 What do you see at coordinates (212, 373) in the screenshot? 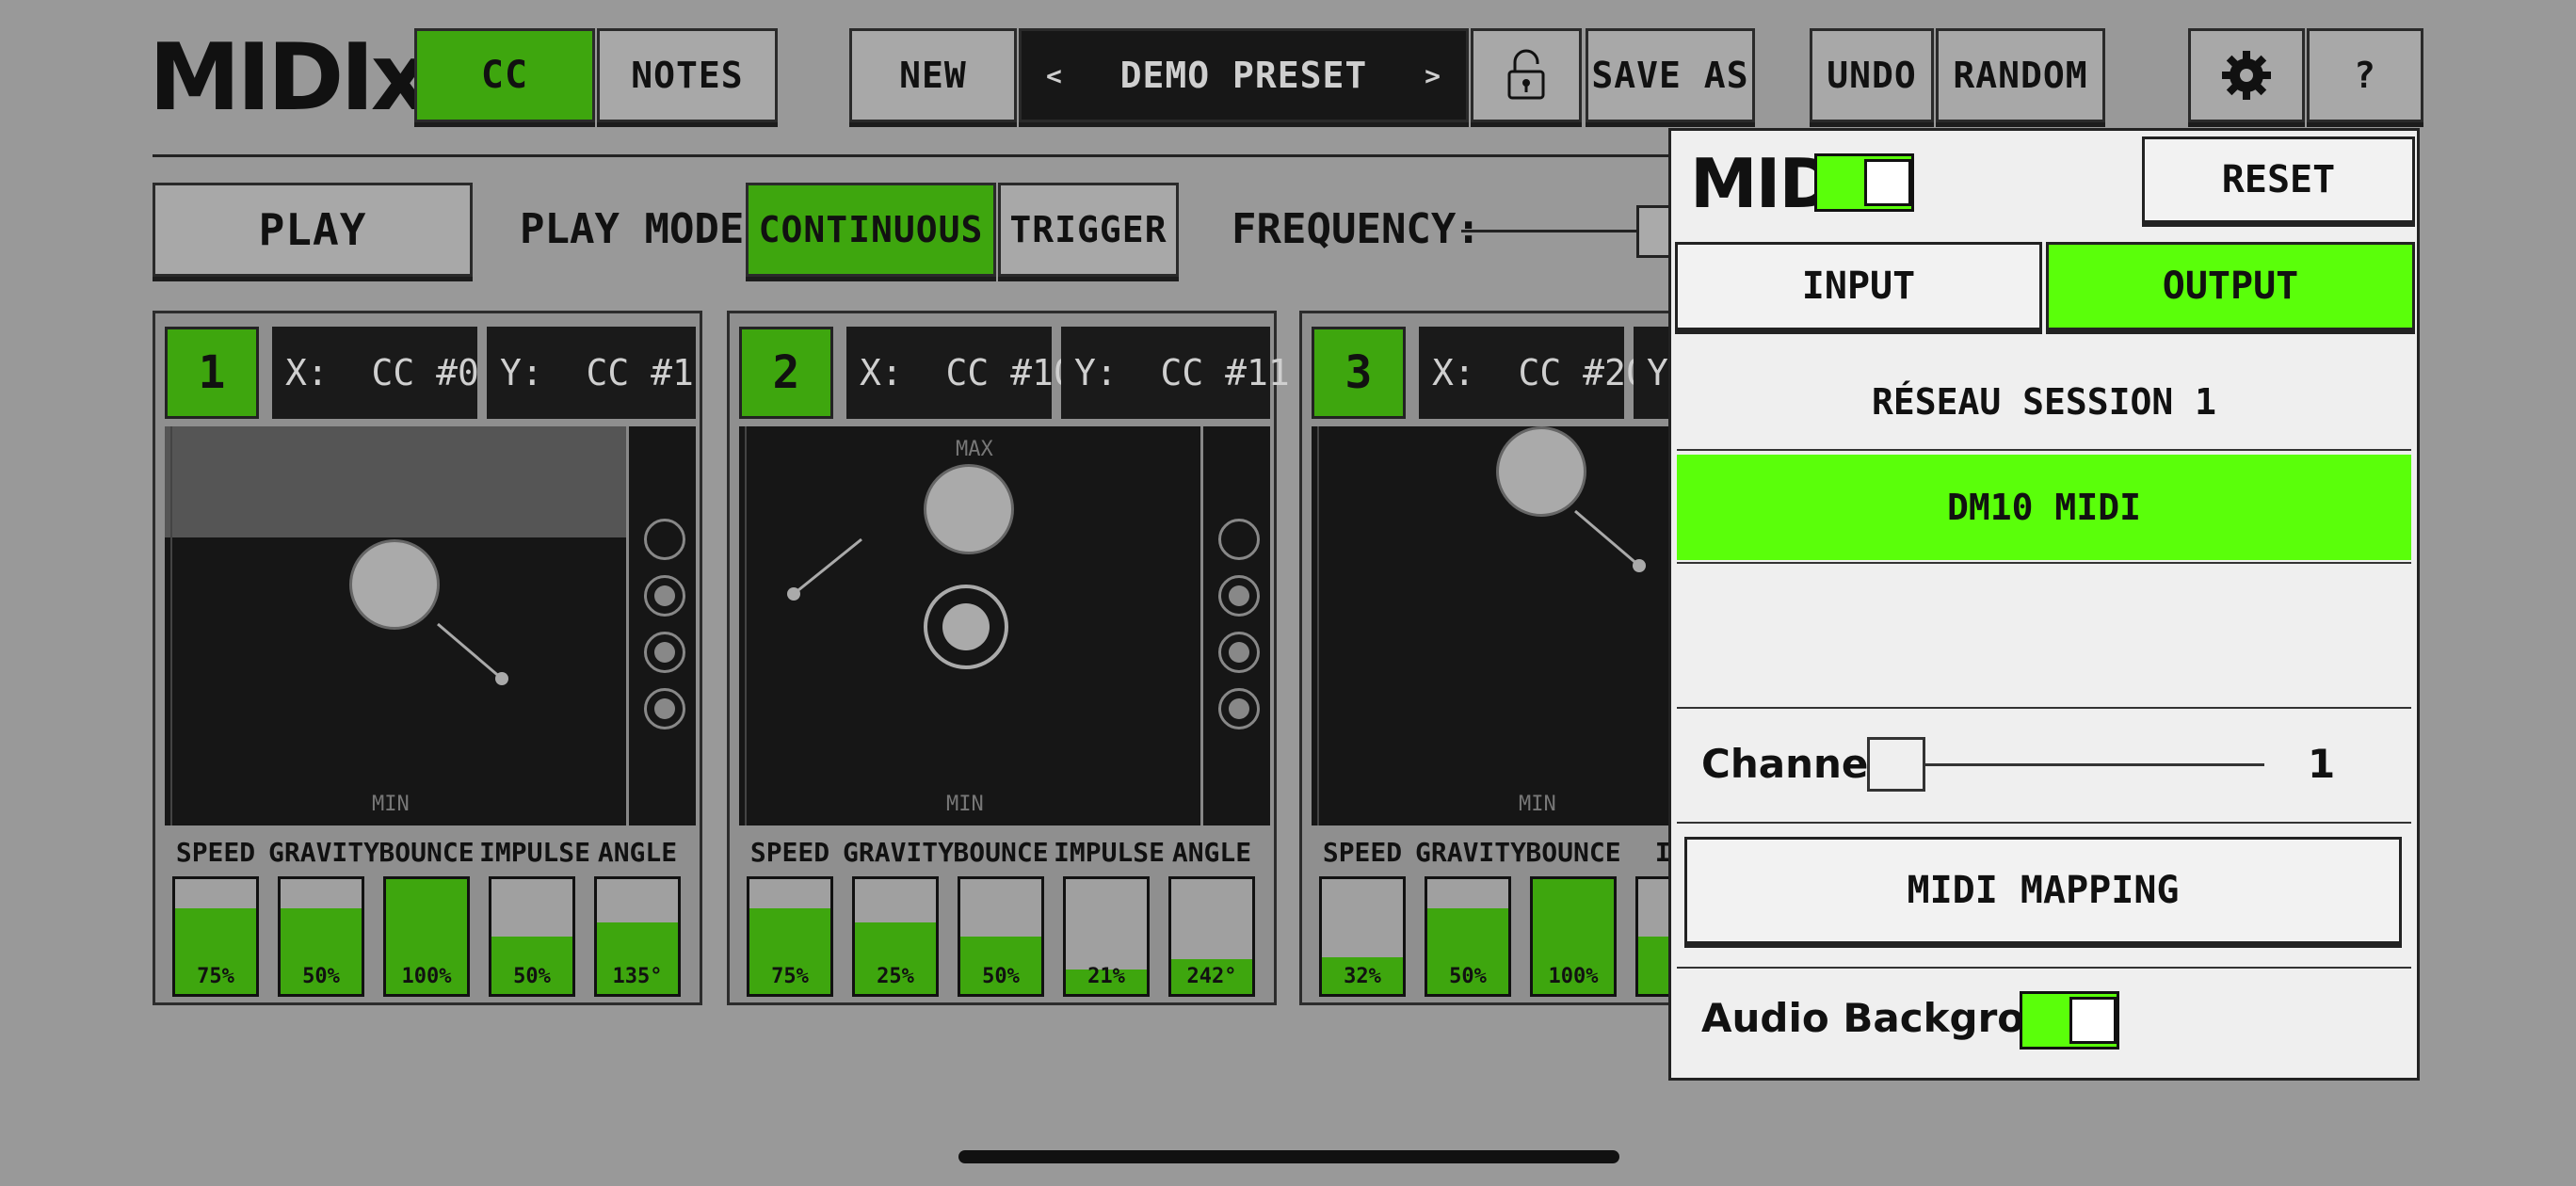
I see `pad-number: 1` at bounding box center [212, 373].